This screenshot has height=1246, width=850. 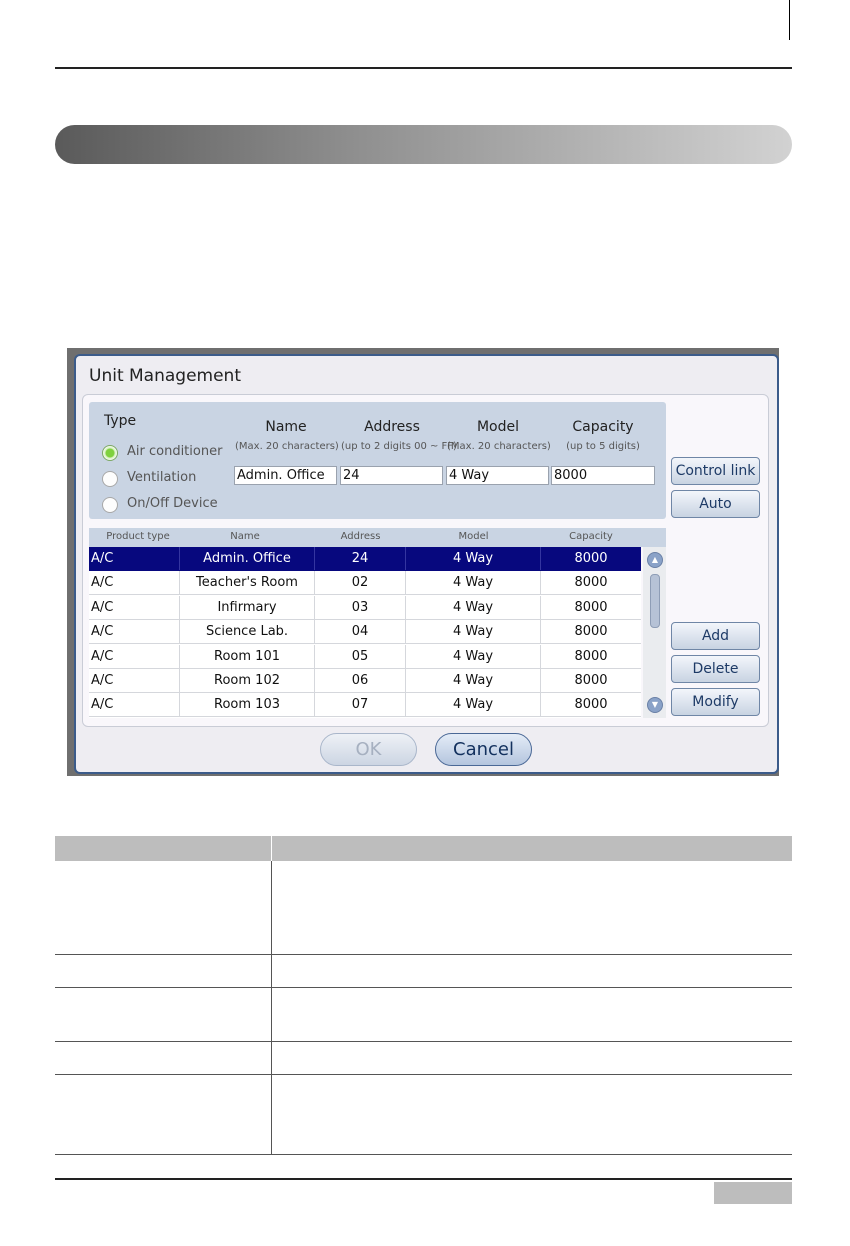 I want to click on table-row: A/C Teacher's Room 02 4 Way 8000, so click(x=365, y=583).